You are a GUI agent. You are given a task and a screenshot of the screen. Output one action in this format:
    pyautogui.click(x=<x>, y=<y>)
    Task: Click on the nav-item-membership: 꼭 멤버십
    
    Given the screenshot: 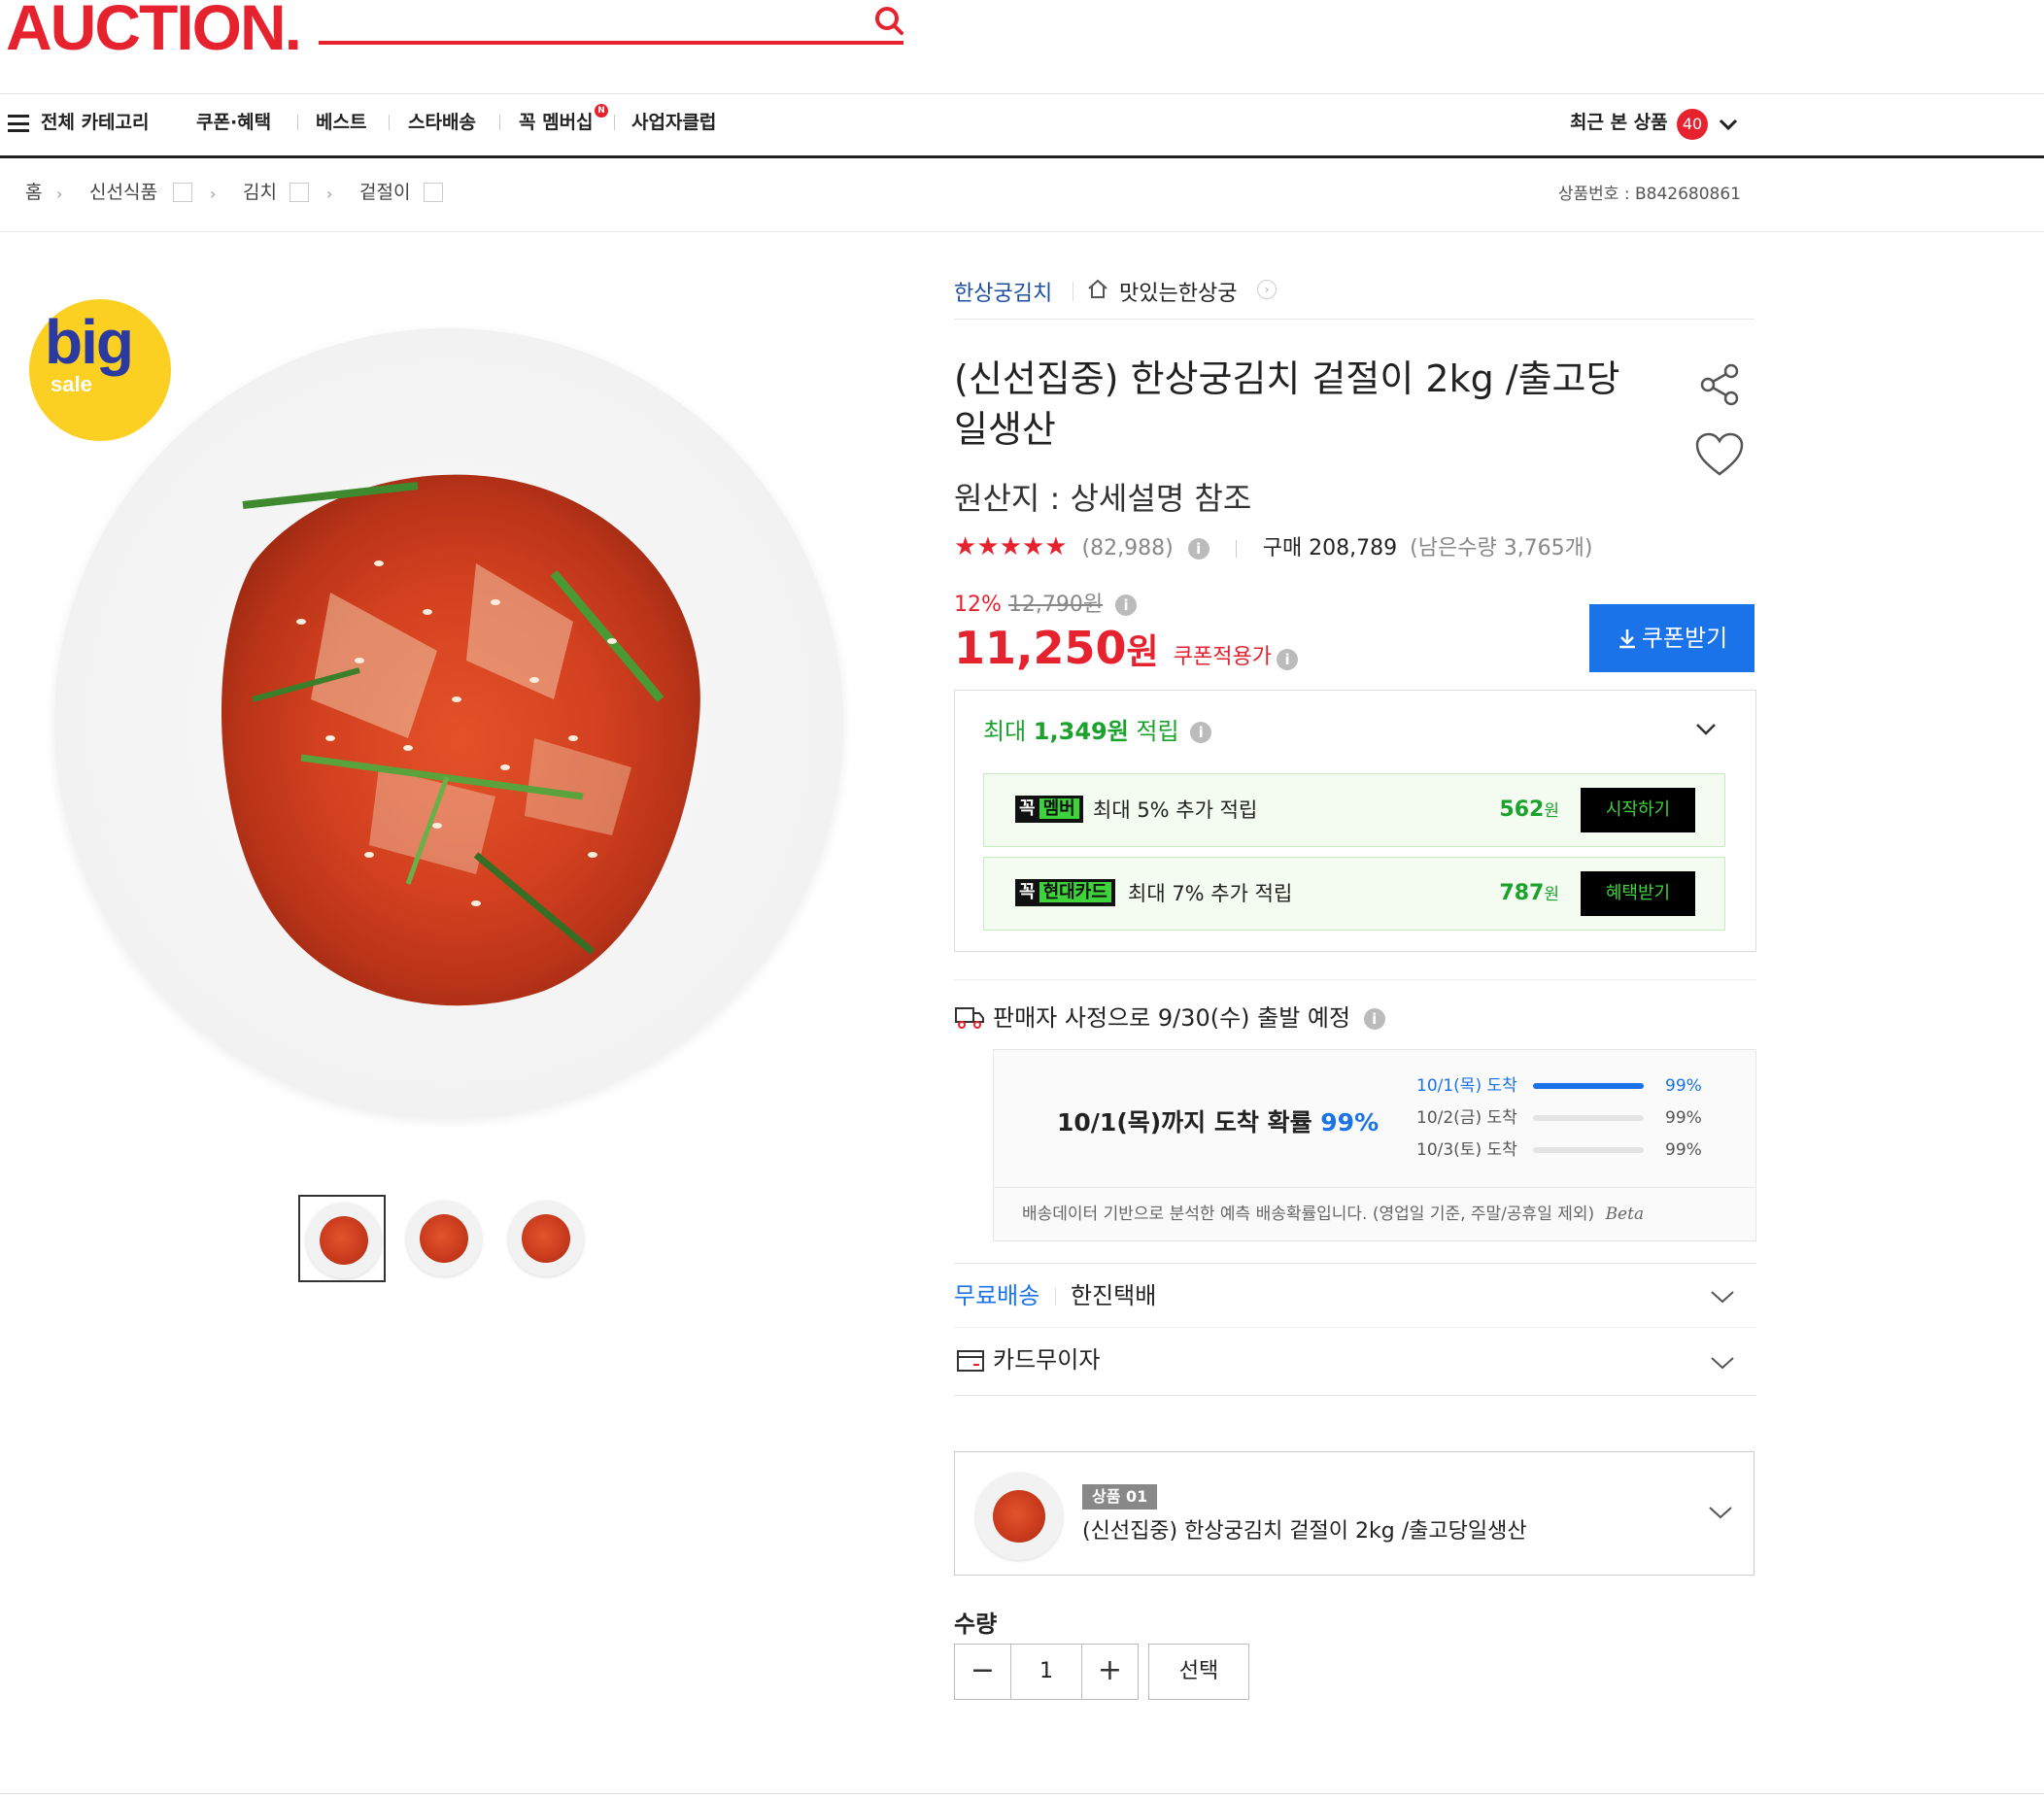 What is the action you would take?
    pyautogui.click(x=556, y=122)
    